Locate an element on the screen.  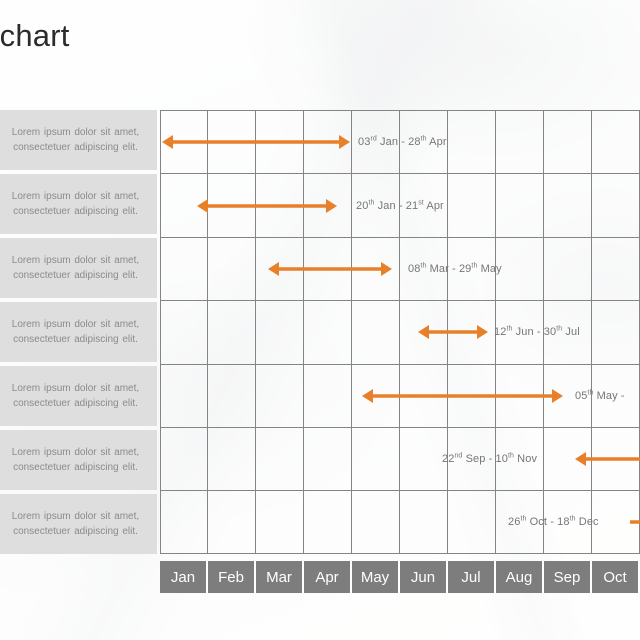
month-axis: JanFebMarAprMayJunJulAugSepOctNov is located at coordinates (400, 577).